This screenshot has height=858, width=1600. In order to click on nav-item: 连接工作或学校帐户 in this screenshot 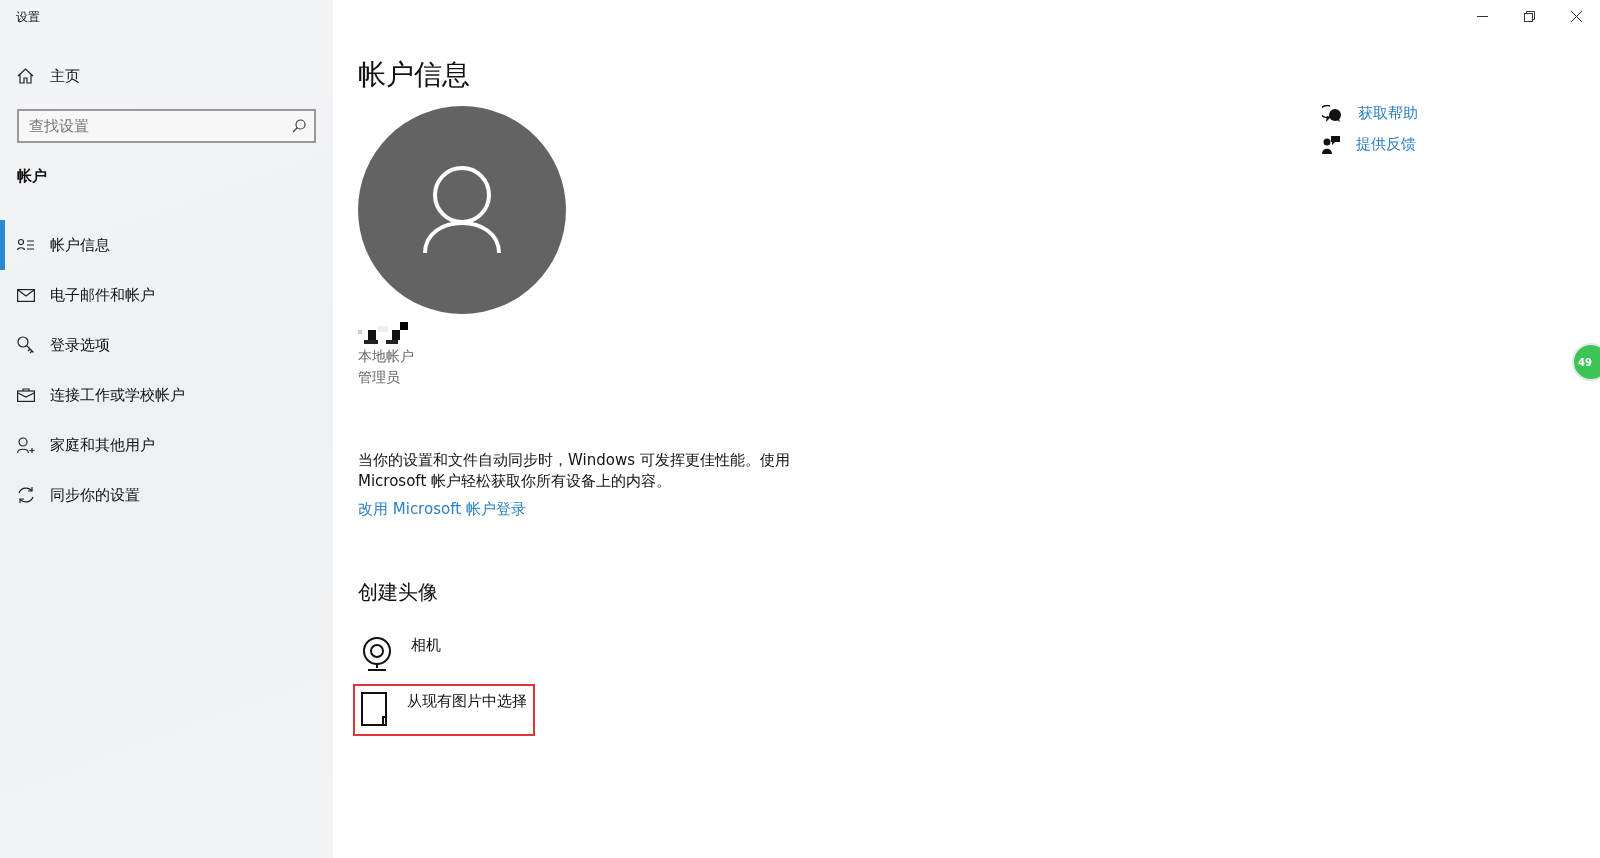, I will do `click(166, 395)`.